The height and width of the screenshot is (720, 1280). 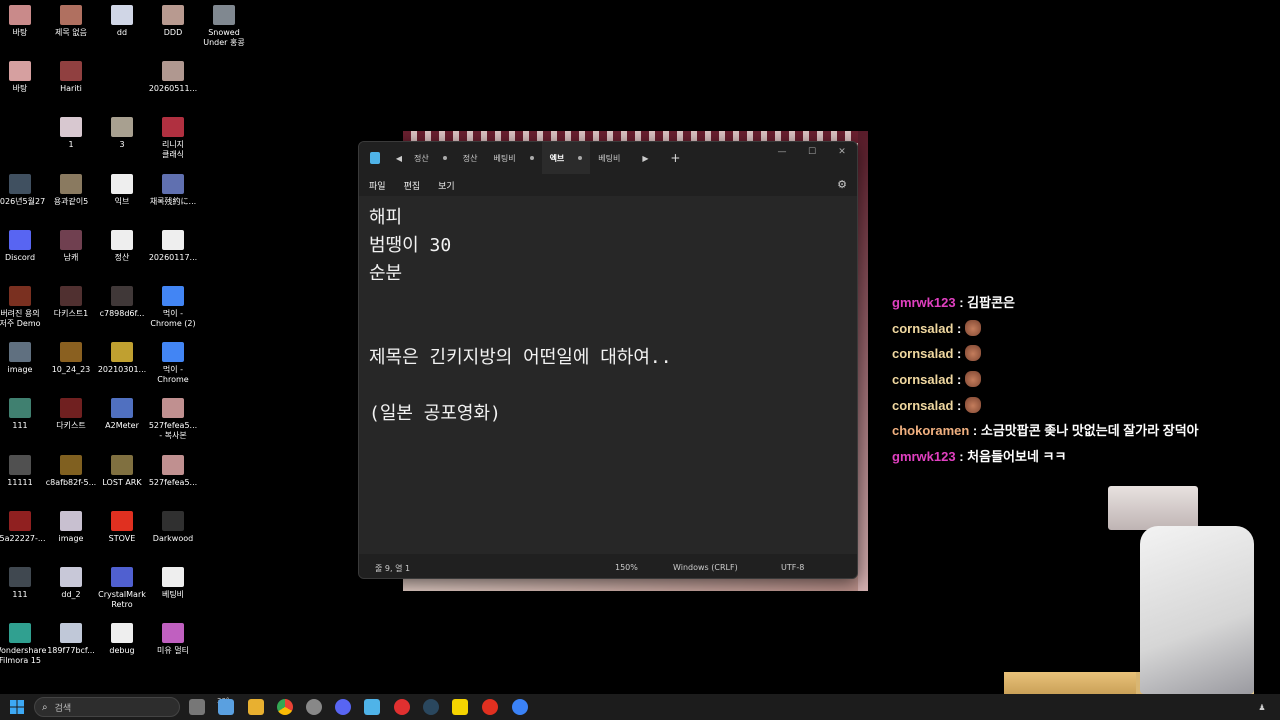 What do you see at coordinates (224, 26) in the screenshot?
I see `desktop-icon: Snowed Under 홍콩` at bounding box center [224, 26].